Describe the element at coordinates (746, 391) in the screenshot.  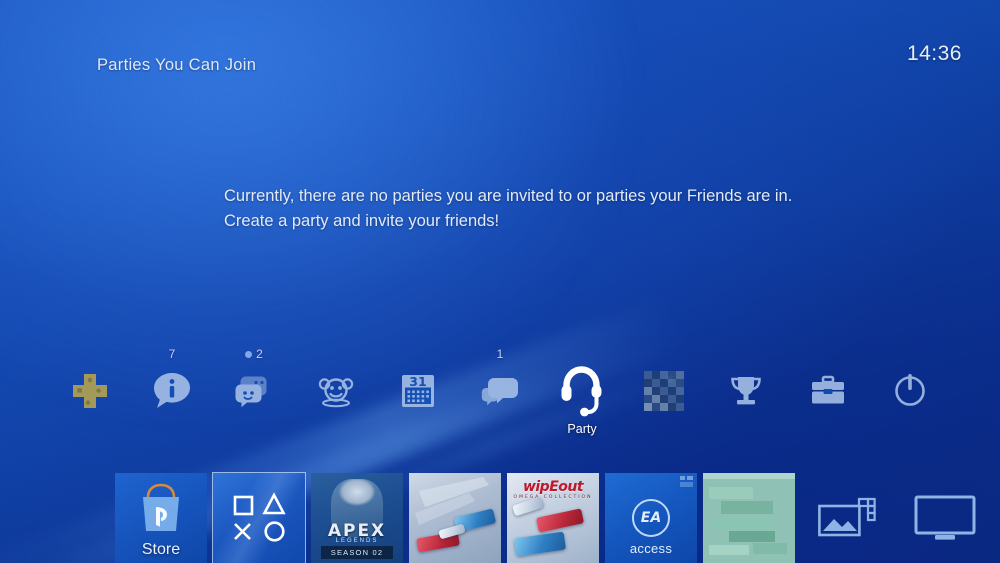
I see `trophies-icon` at that location.